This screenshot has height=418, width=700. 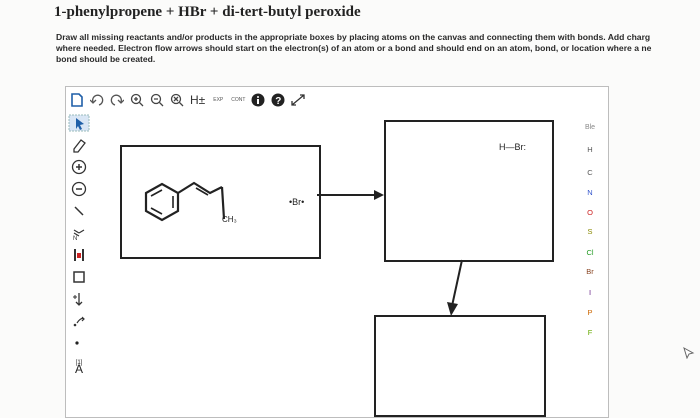 I want to click on arrow-tool-icon, so click(x=79, y=299).